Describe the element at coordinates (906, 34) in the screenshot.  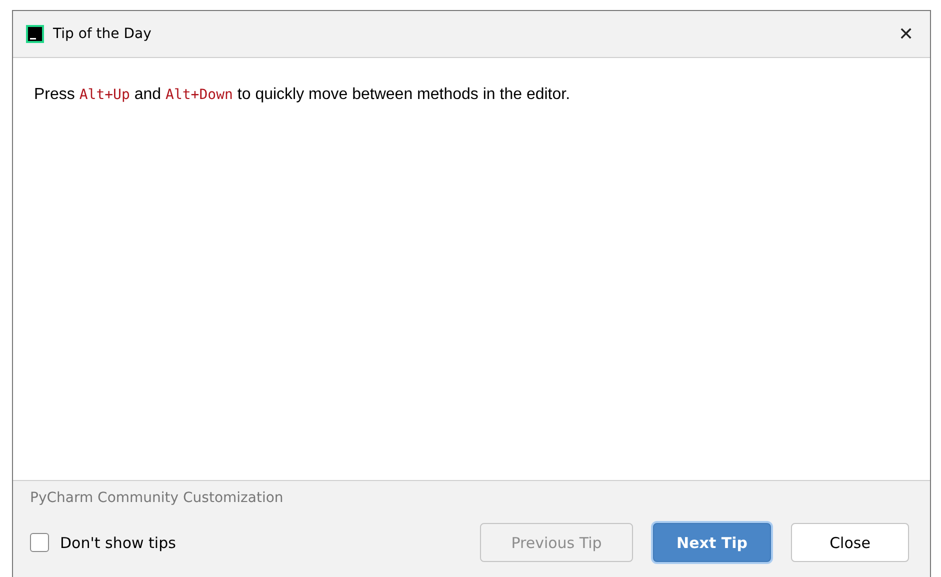
I see `close-button: ✕` at that location.